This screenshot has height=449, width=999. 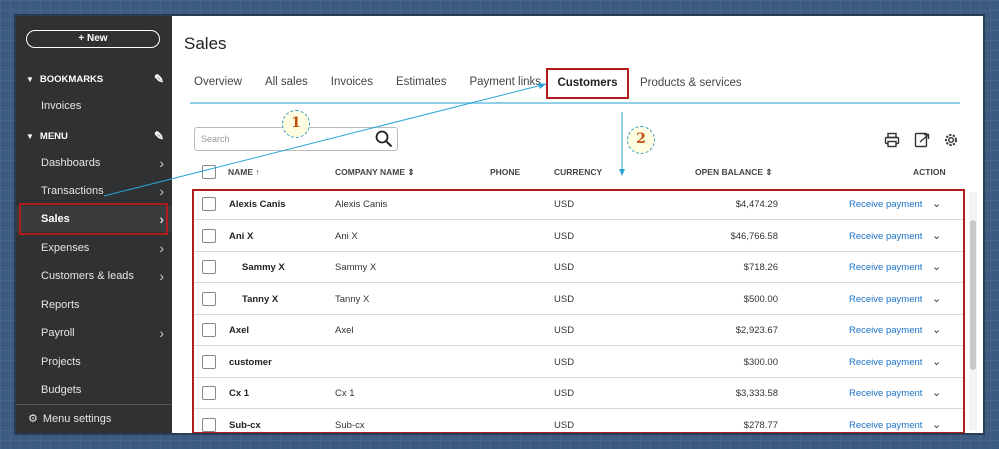 What do you see at coordinates (575, 103) in the screenshot?
I see `tab-underline` at bounding box center [575, 103].